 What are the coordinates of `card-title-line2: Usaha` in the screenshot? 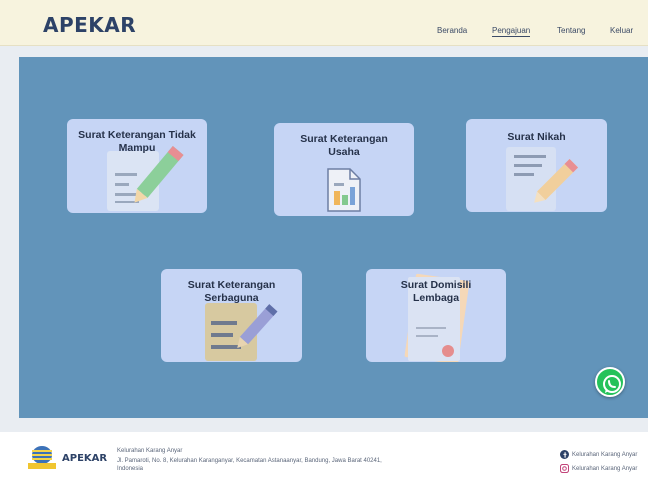 It's located at (344, 152).